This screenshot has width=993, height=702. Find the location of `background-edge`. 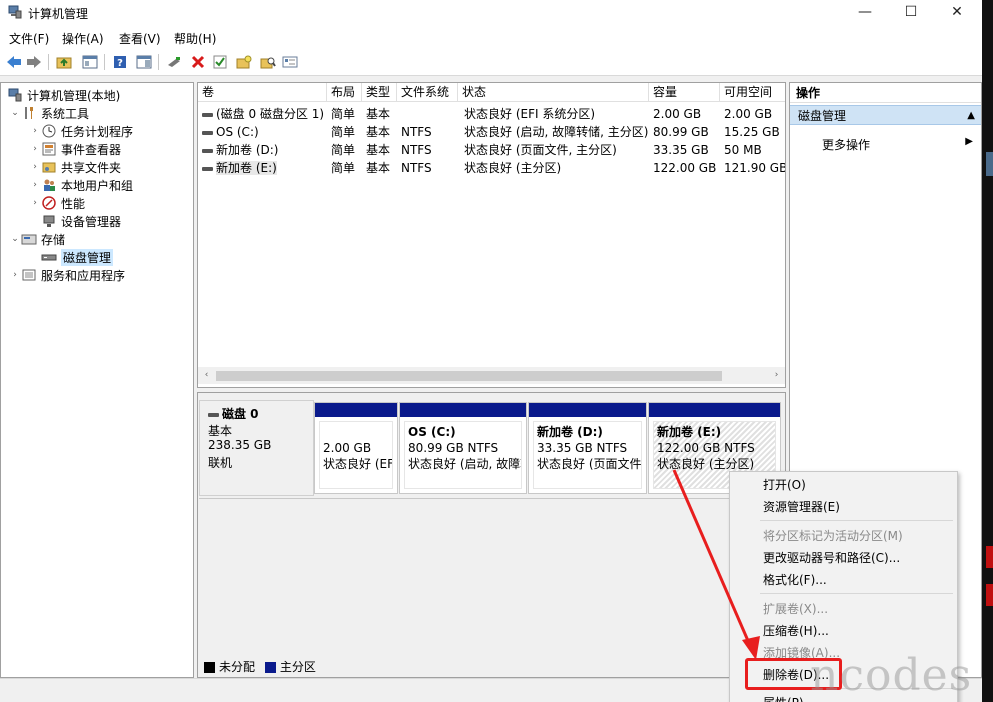

background-edge is located at coordinates (987, 351).